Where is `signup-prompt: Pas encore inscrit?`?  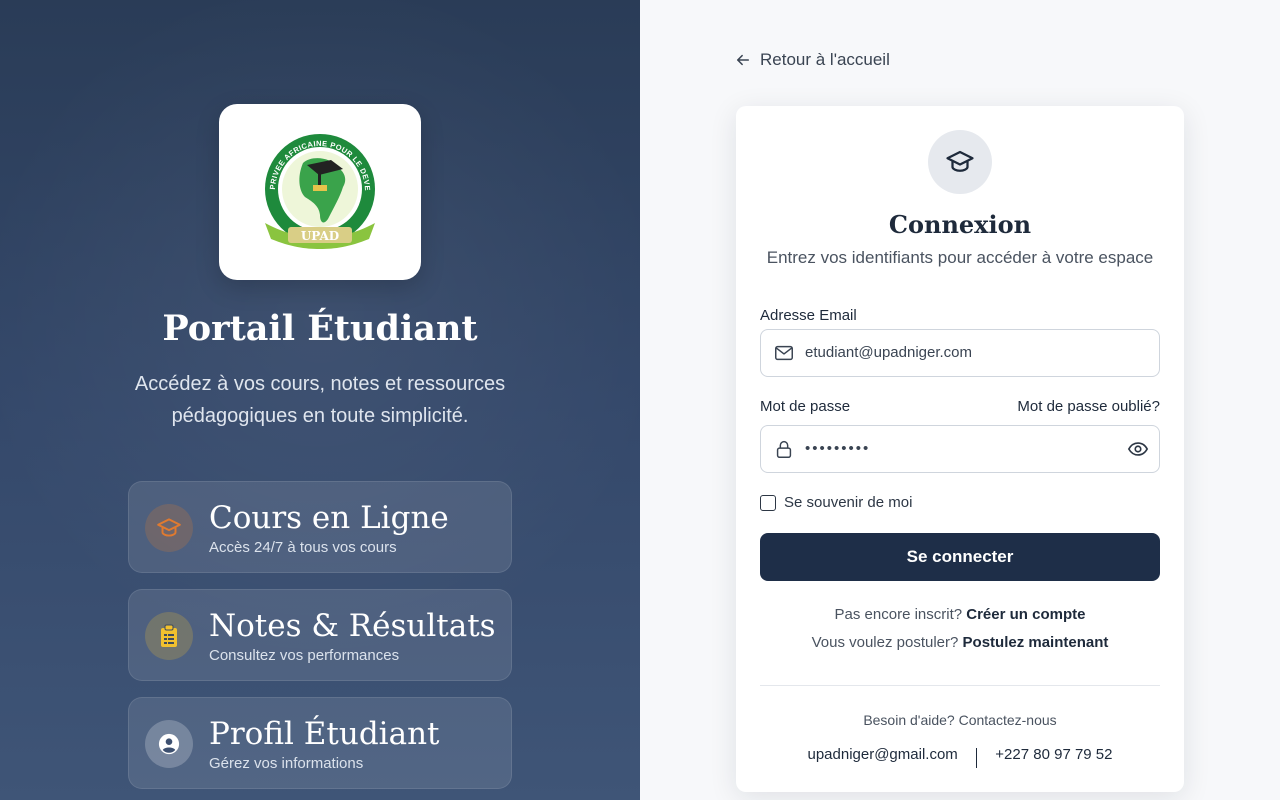
signup-prompt: Pas encore inscrit? is located at coordinates (898, 614).